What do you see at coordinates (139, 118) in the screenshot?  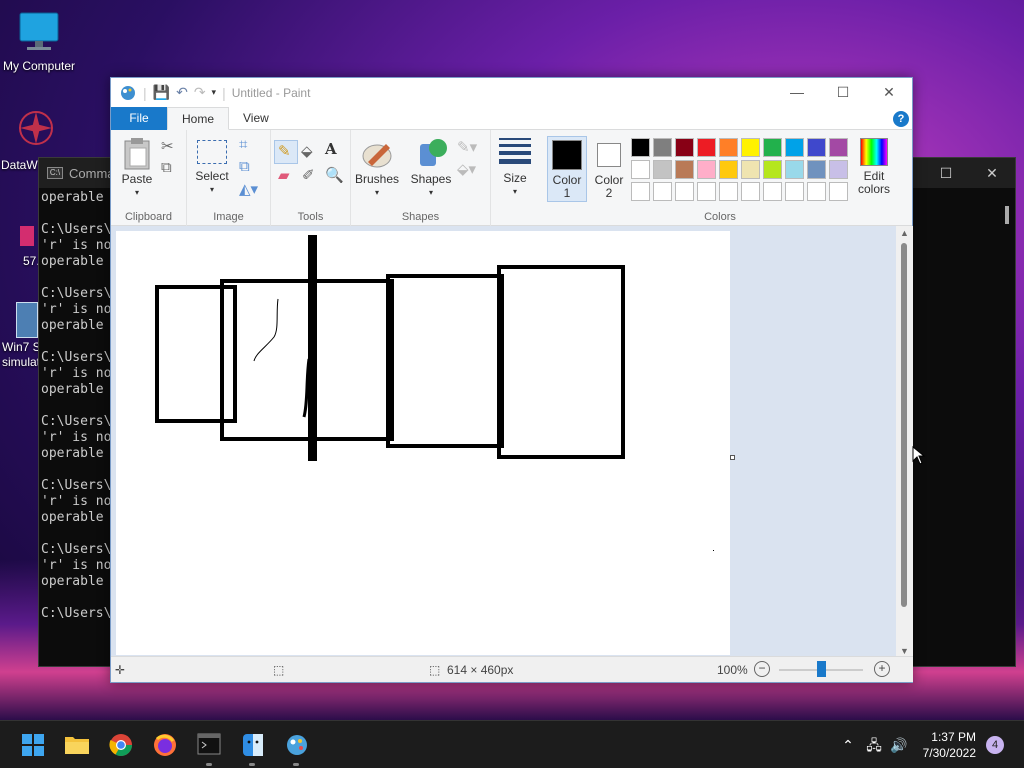 I see `tab-file: File` at bounding box center [139, 118].